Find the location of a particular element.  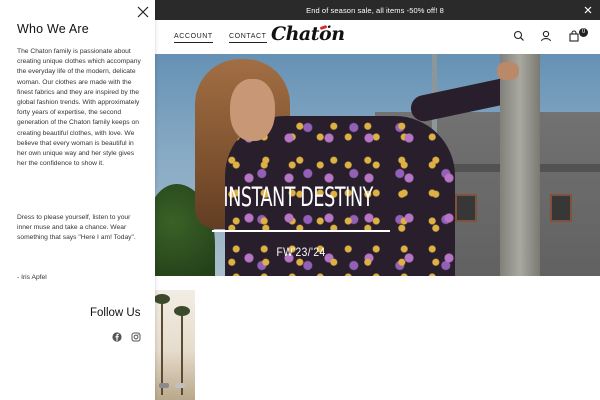

nav-contact-link: CONTACT is located at coordinates (248, 38).